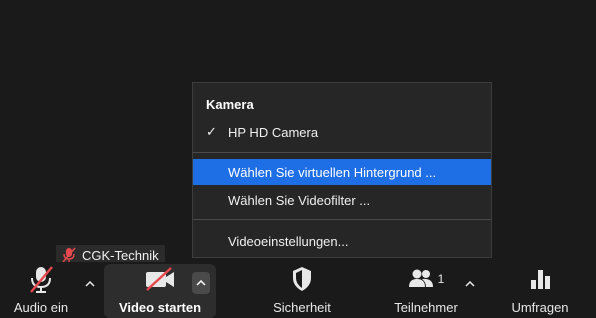 The image size is (596, 318). What do you see at coordinates (441, 279) in the screenshot?
I see `participants-count: 1` at bounding box center [441, 279].